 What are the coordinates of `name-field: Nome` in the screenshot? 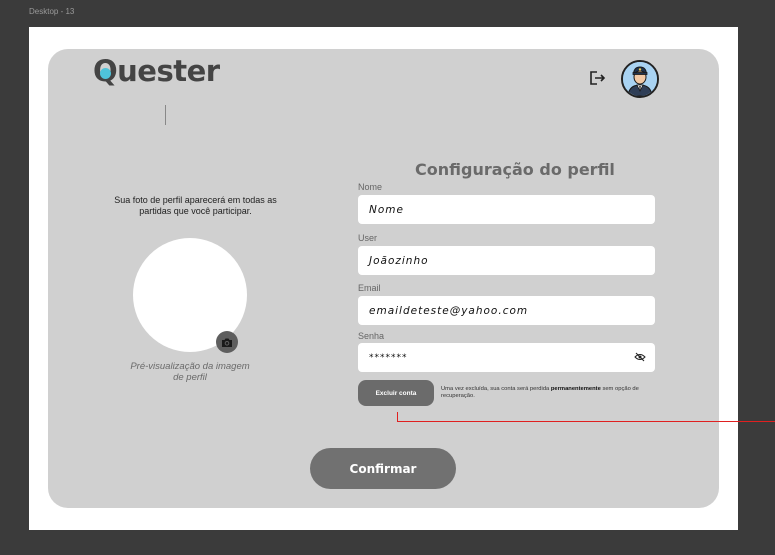 It's located at (506, 209).